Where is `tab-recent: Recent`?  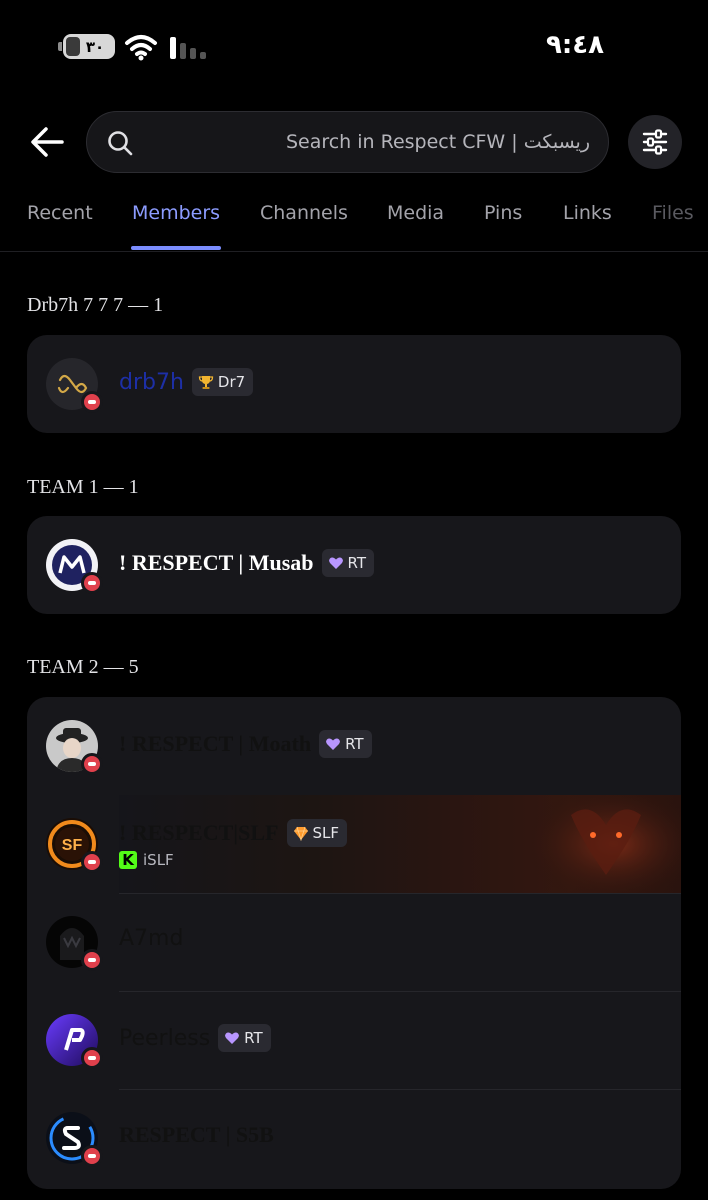
tab-recent: Recent is located at coordinates (60, 213).